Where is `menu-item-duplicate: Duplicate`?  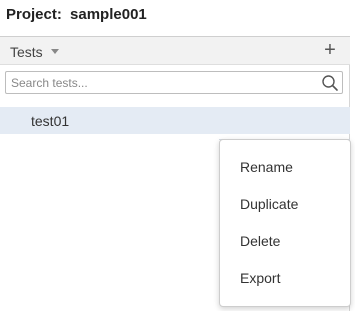
menu-item-duplicate: Duplicate is located at coordinates (285, 205).